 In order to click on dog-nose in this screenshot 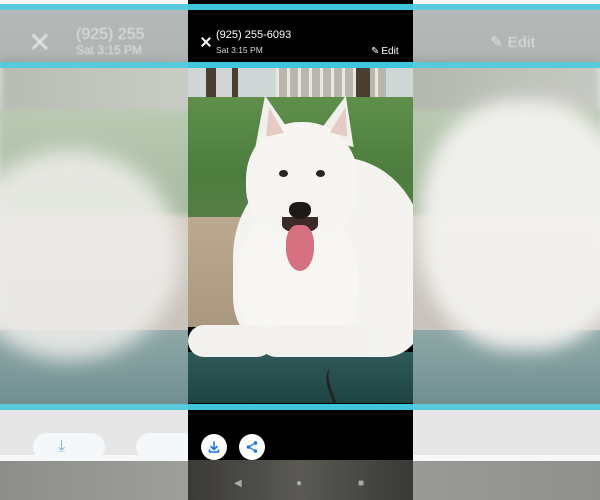, I will do `click(300, 210)`.